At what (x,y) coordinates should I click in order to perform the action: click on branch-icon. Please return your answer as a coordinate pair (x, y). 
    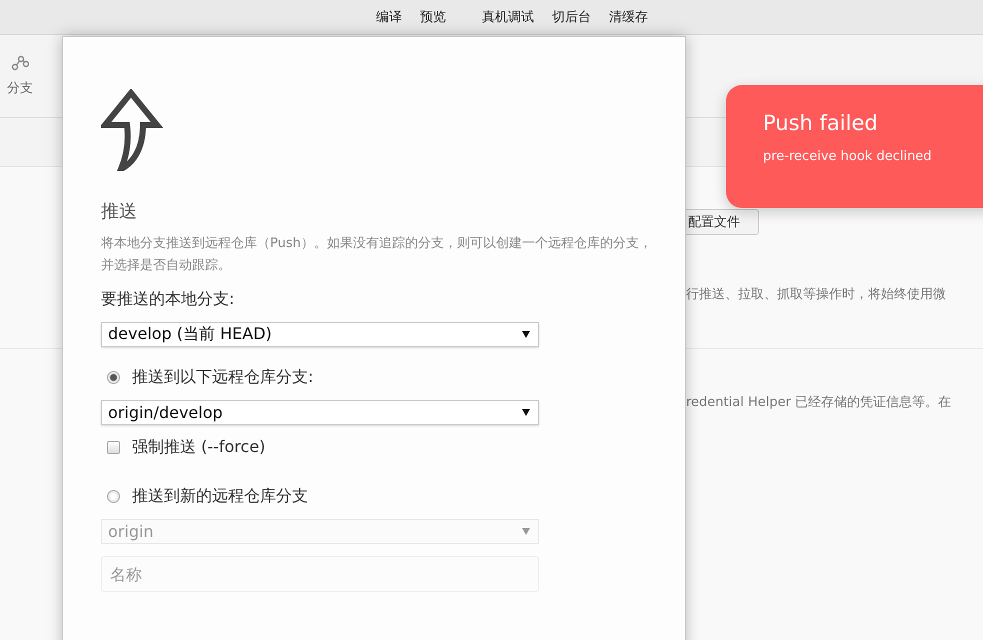
    Looking at the image, I should click on (20, 63).